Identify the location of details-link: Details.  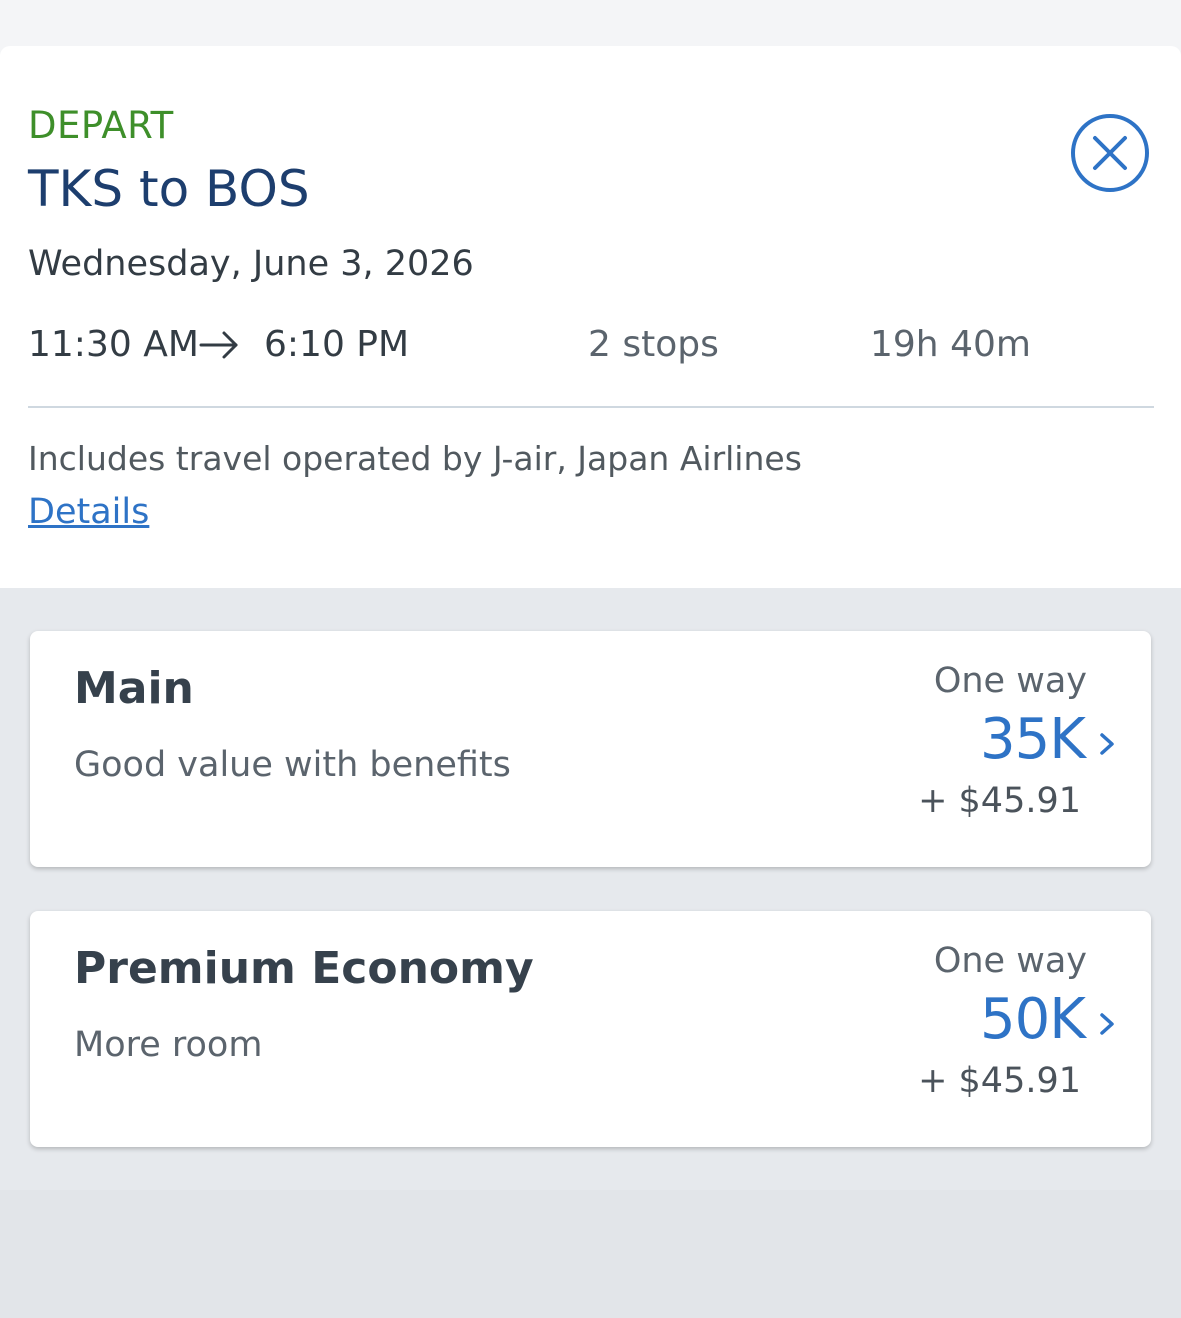
(88, 512).